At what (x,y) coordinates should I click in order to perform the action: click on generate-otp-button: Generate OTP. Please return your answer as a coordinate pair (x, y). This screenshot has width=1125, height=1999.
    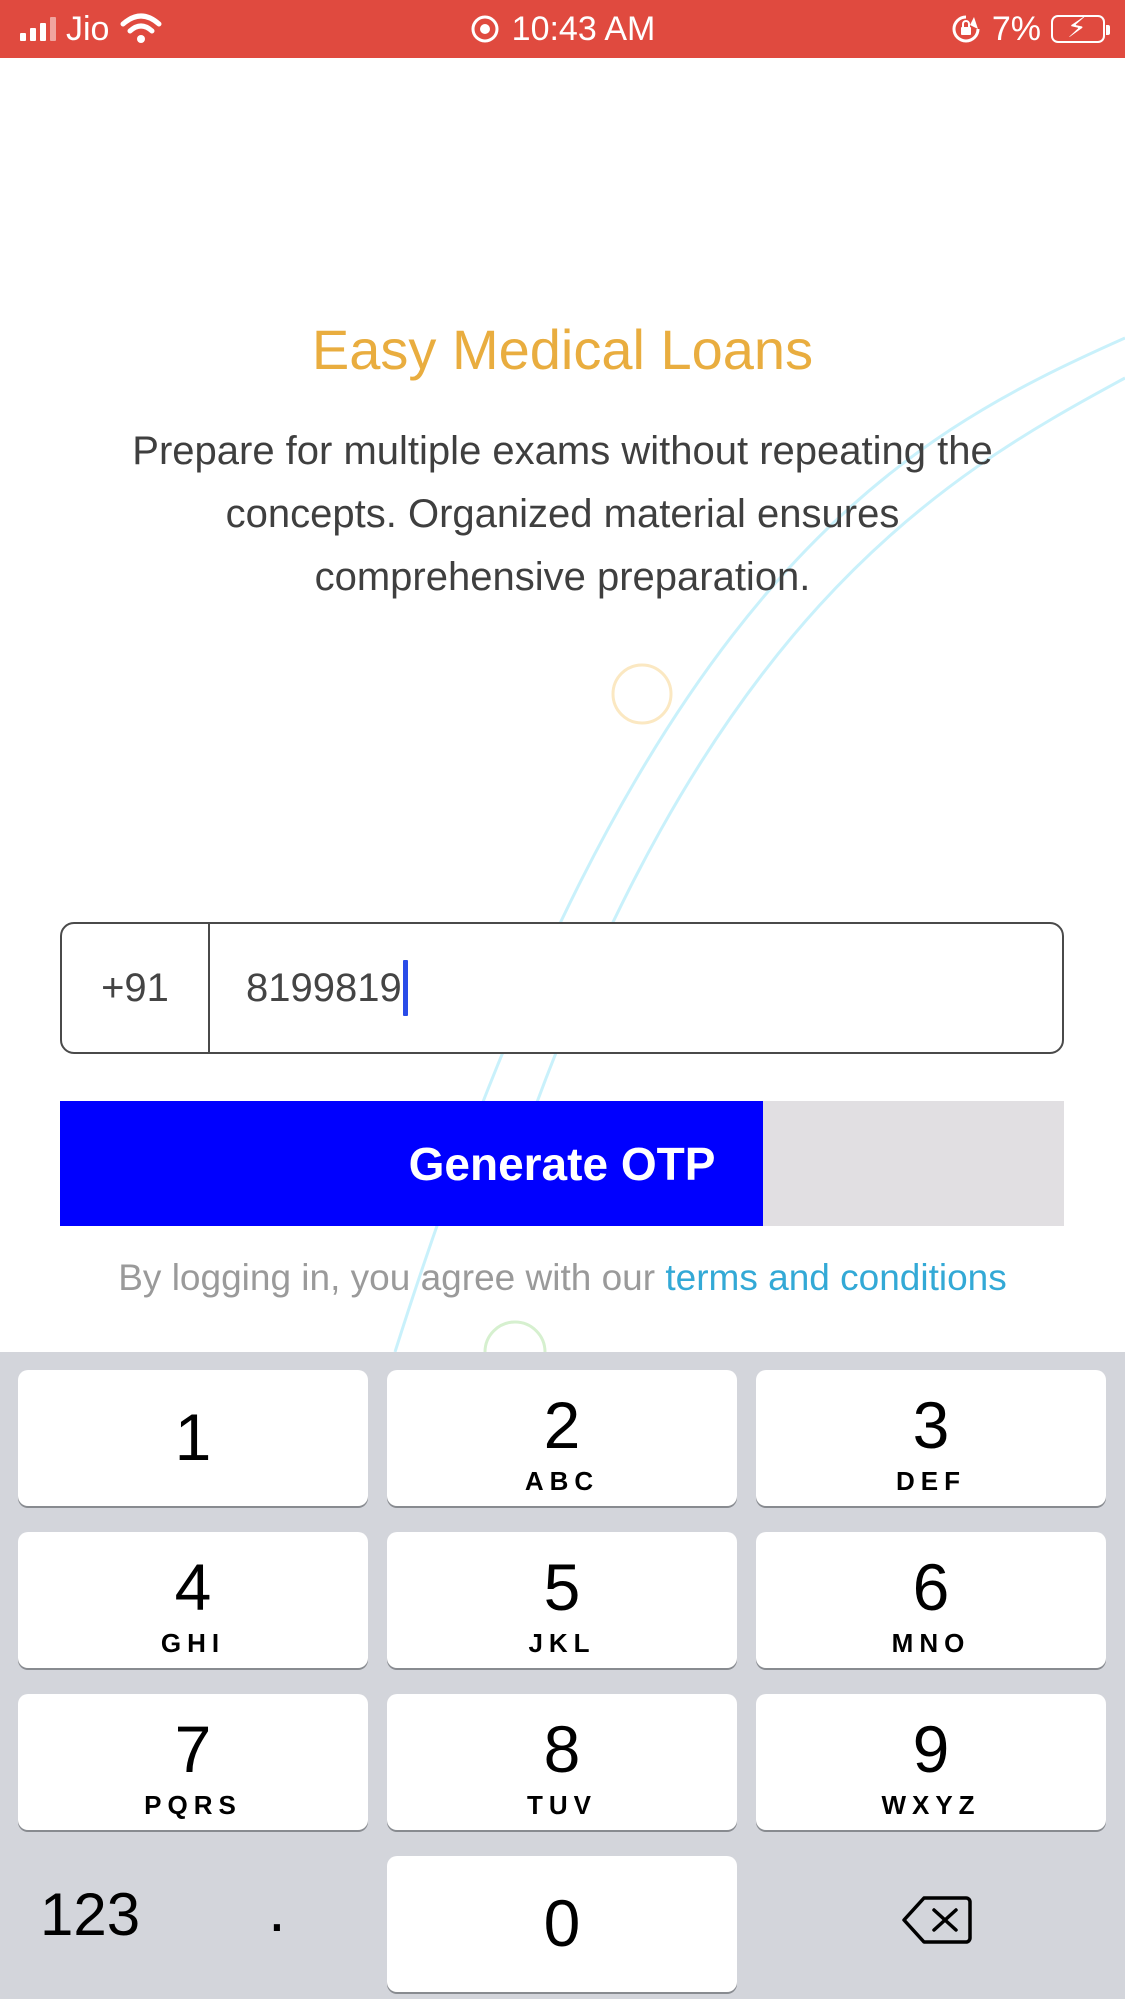
    Looking at the image, I should click on (562, 1163).